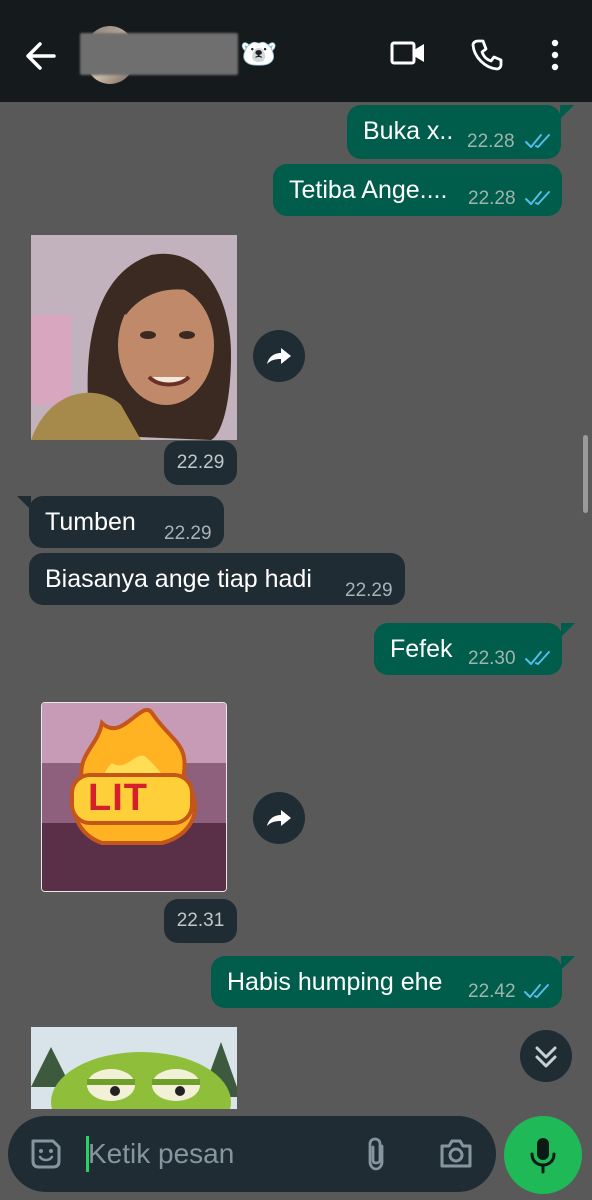  Describe the element at coordinates (408, 131) in the screenshot. I see `message-text: Buka x..` at that location.